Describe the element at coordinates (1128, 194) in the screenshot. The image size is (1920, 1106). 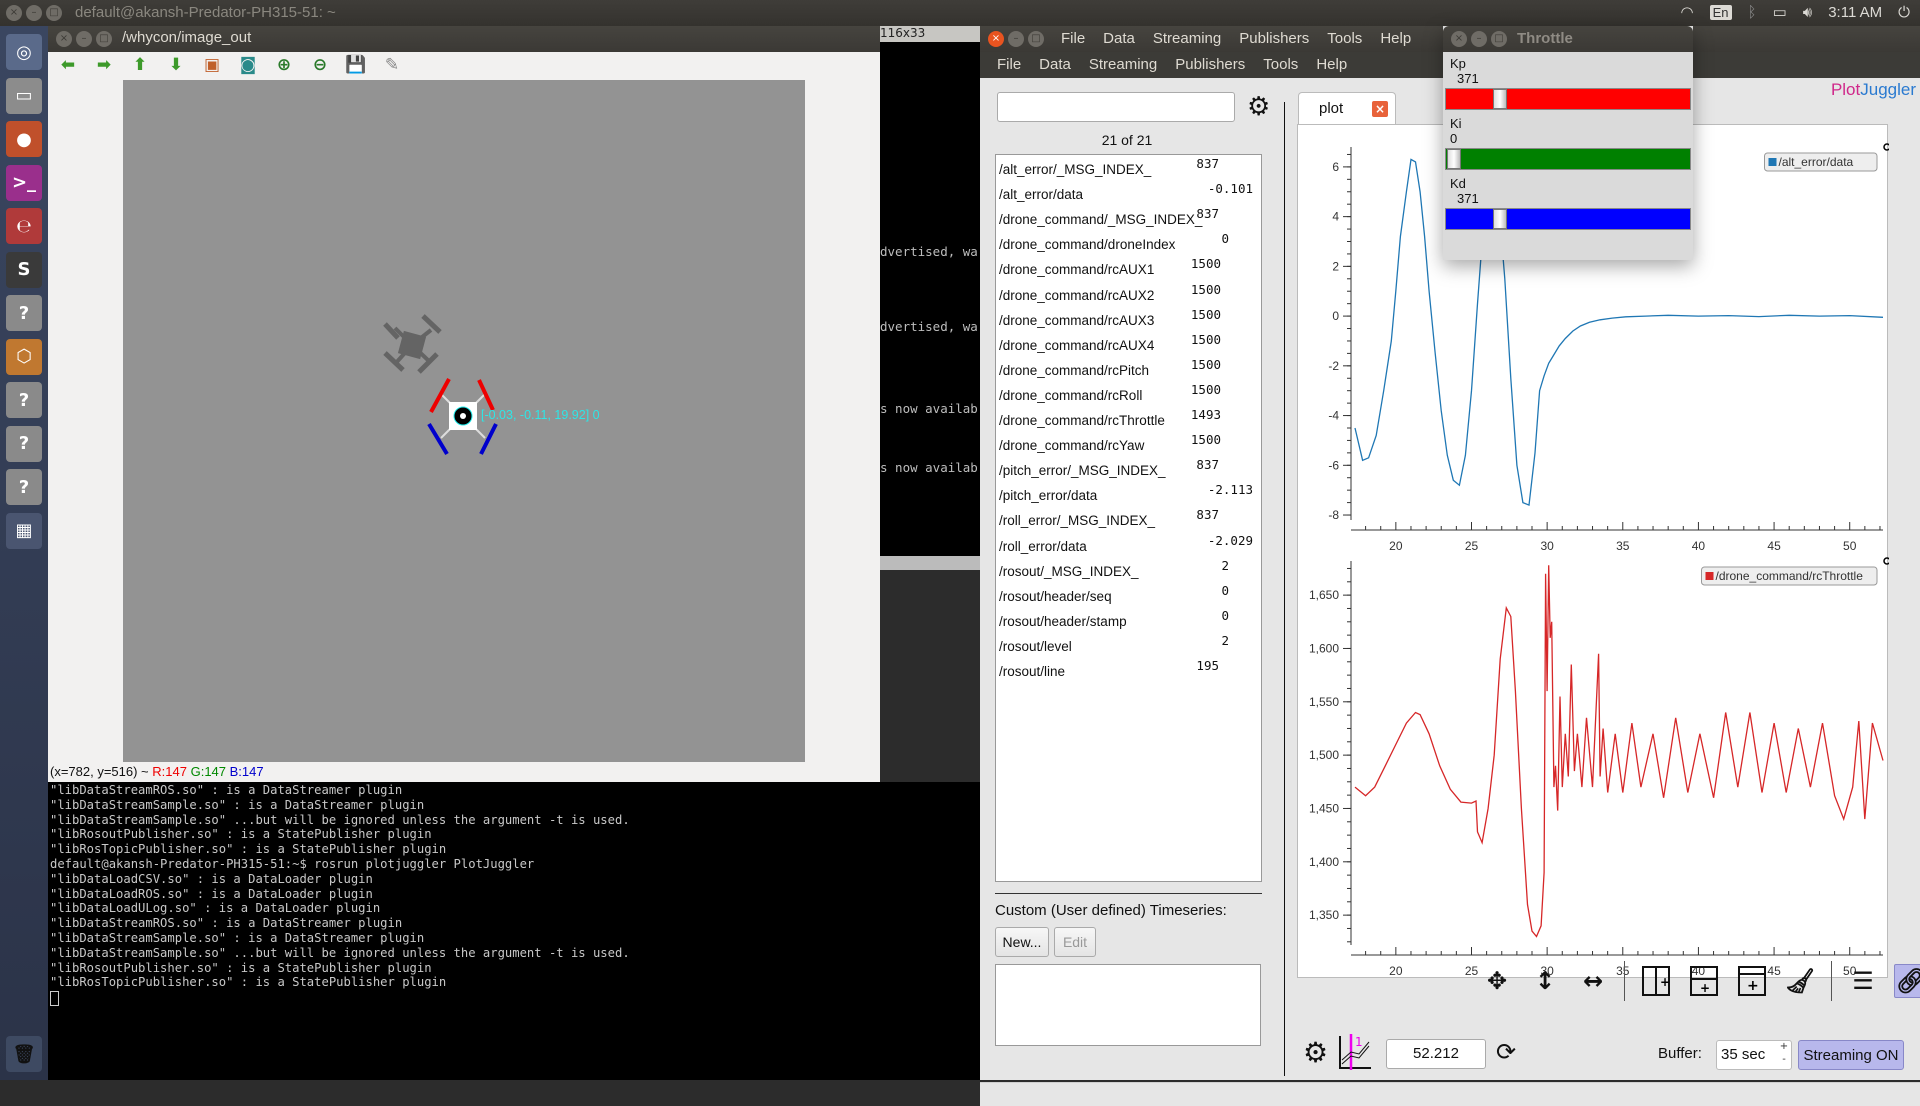
I see `timeseries-row: /alt_error/data -0.101` at that location.